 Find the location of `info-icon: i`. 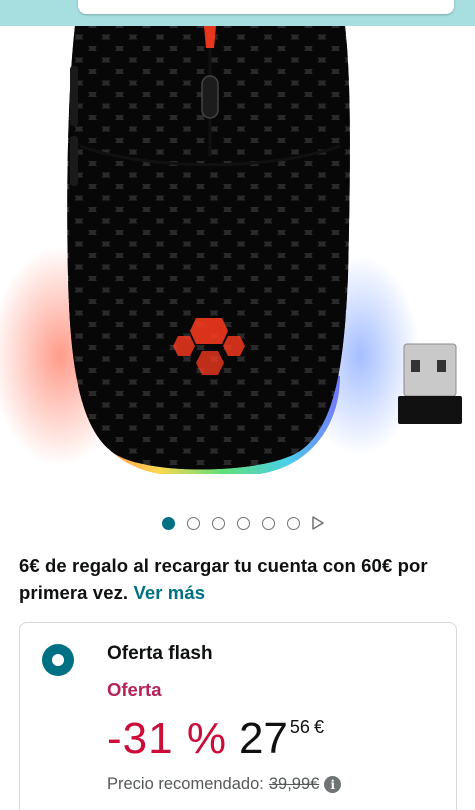

info-icon: i is located at coordinates (333, 784).